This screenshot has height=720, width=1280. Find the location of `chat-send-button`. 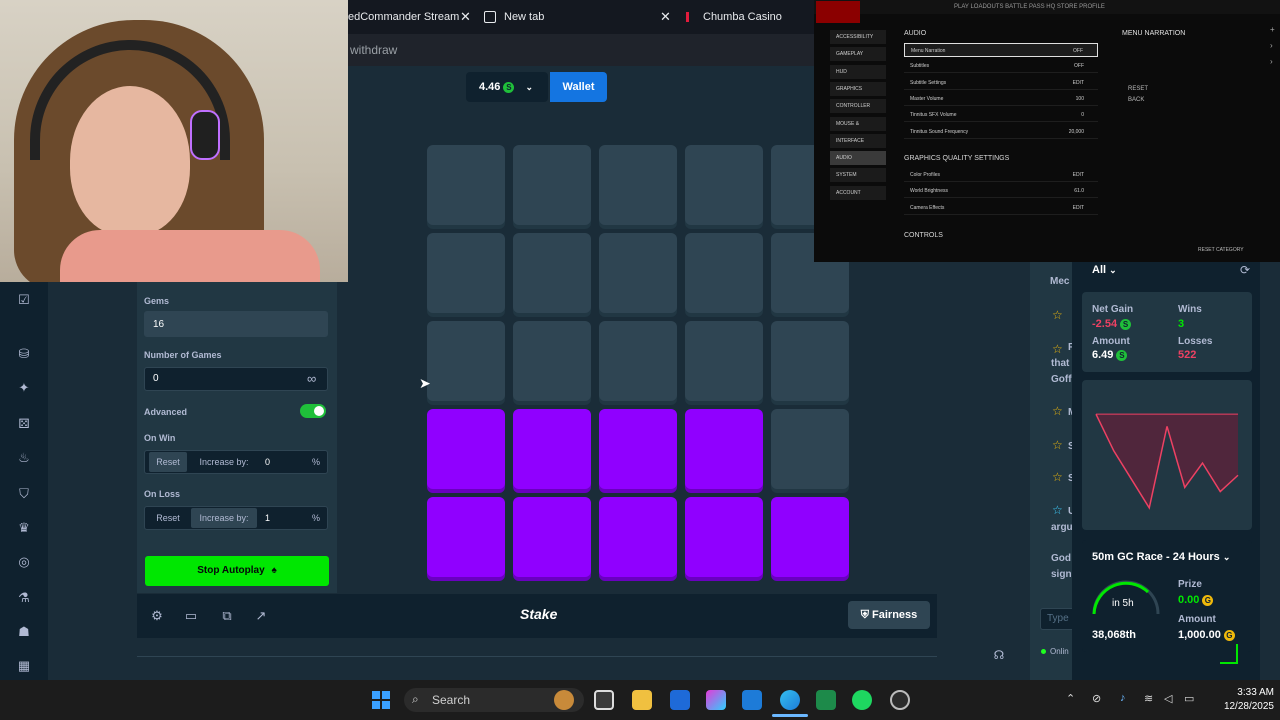

chat-send-button is located at coordinates (1229, 654).